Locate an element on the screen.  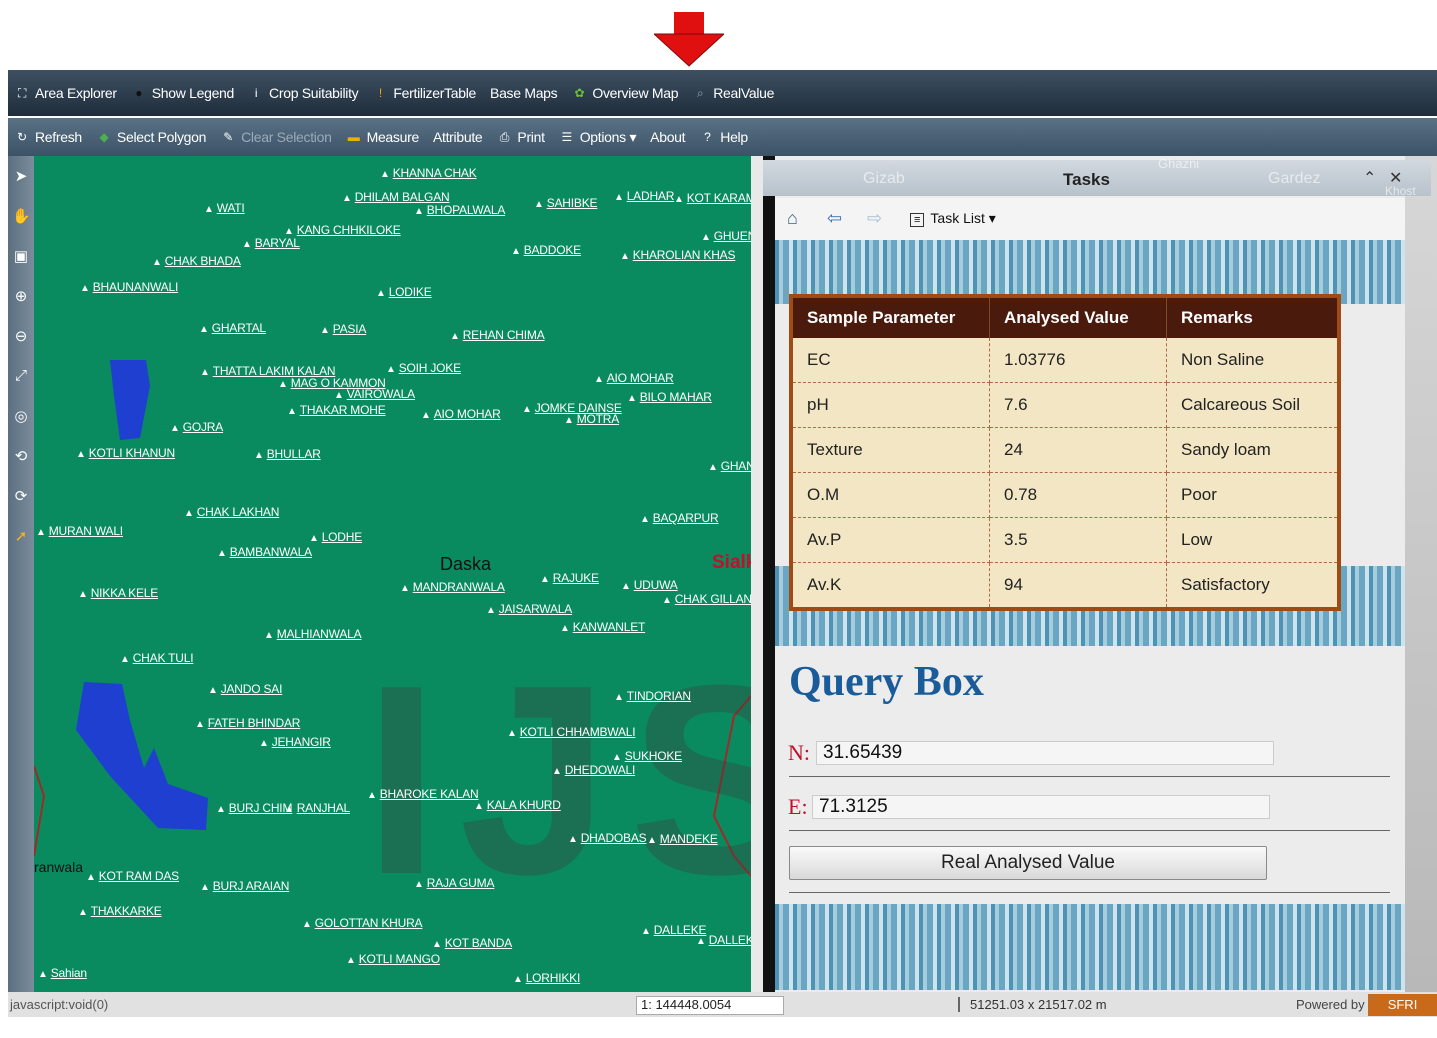
toolbar1-item-fertilizertable: ! FertilizerTable is located at coordinates (424, 93).